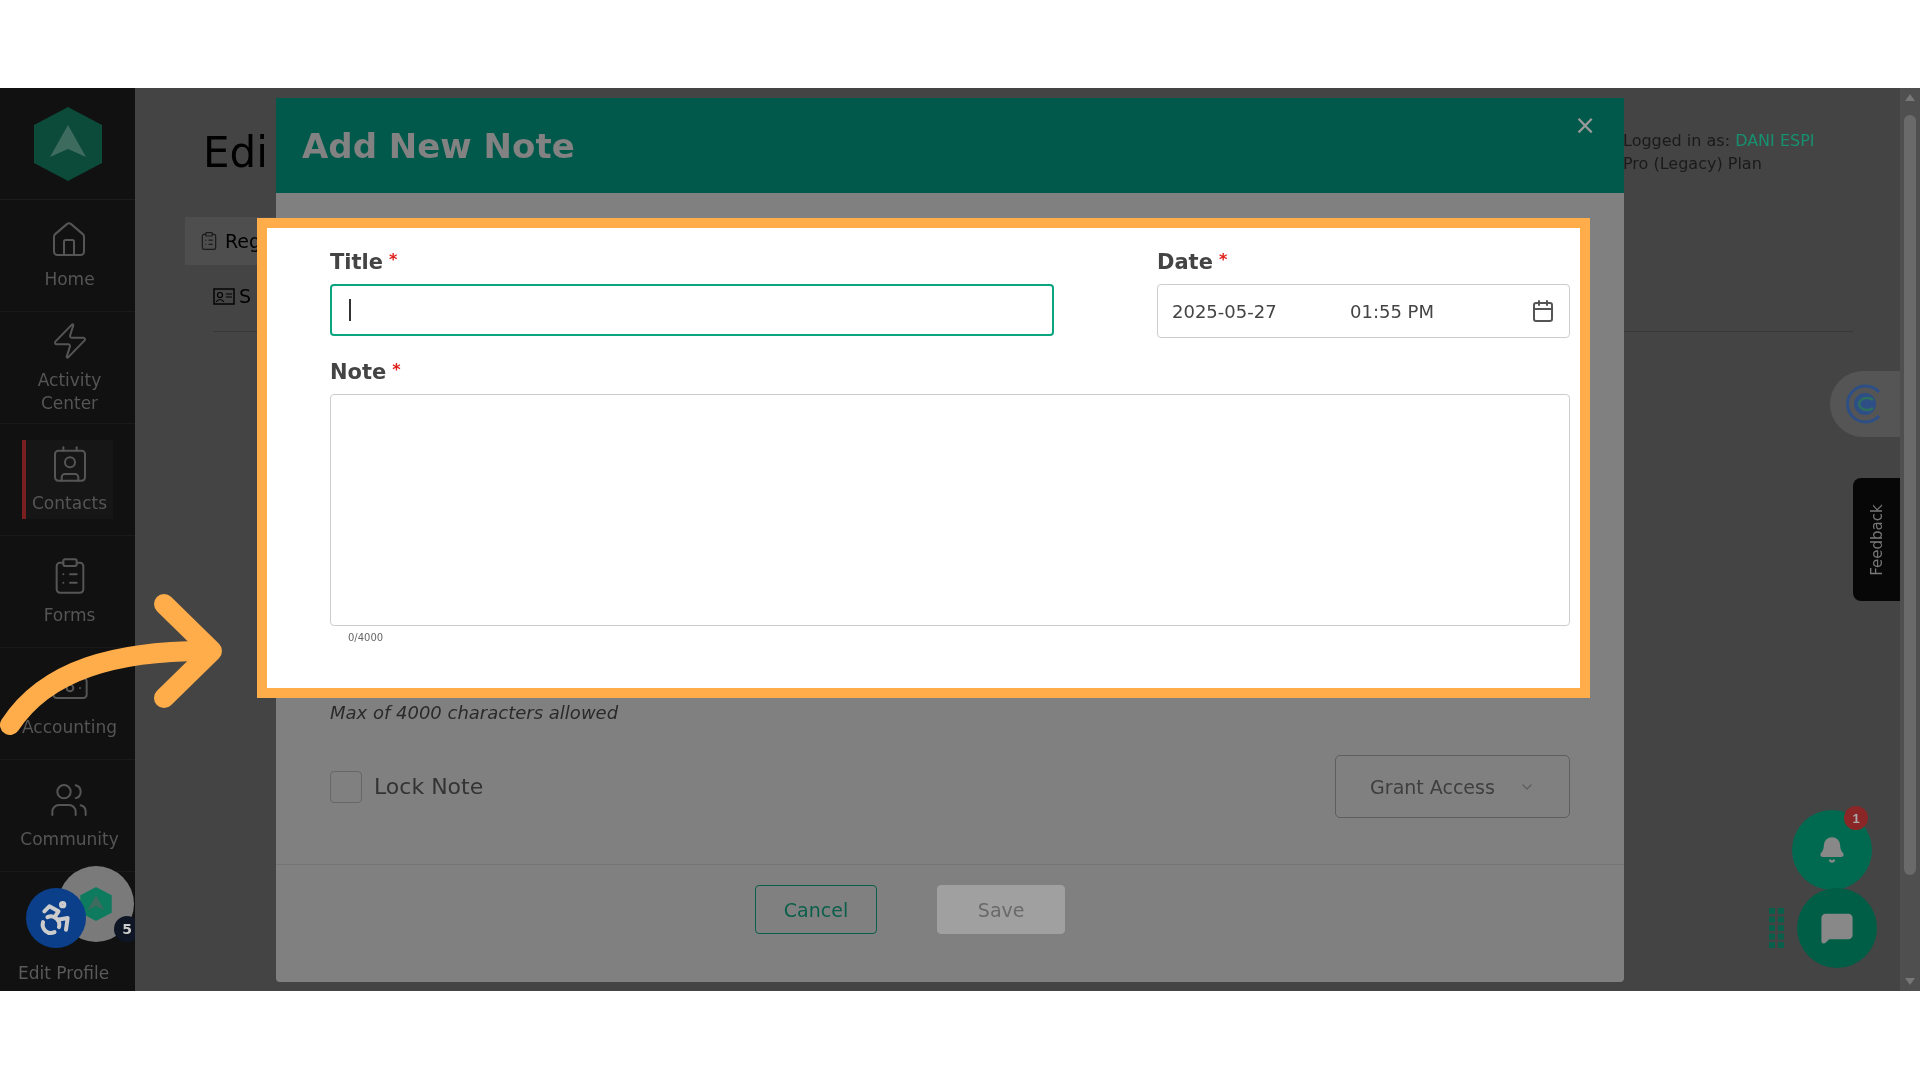 Image resolution: width=1920 pixels, height=1080 pixels. Describe the element at coordinates (1777, 928) in the screenshot. I see `drag-handle-icon` at that location.